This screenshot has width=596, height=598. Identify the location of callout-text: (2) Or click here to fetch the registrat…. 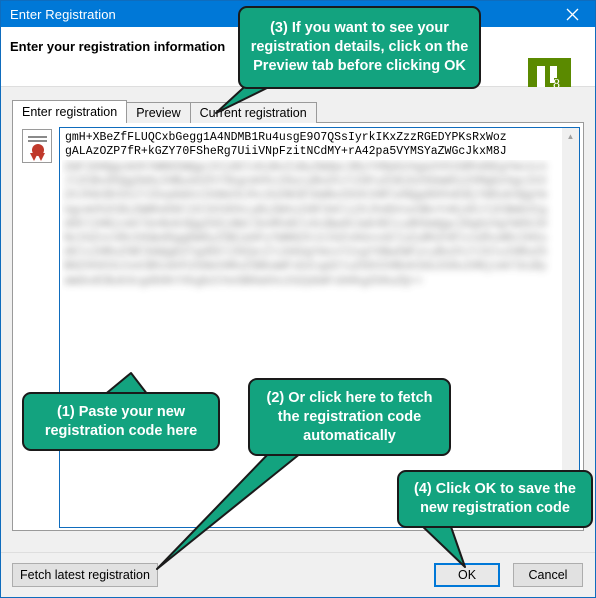
(349, 416).